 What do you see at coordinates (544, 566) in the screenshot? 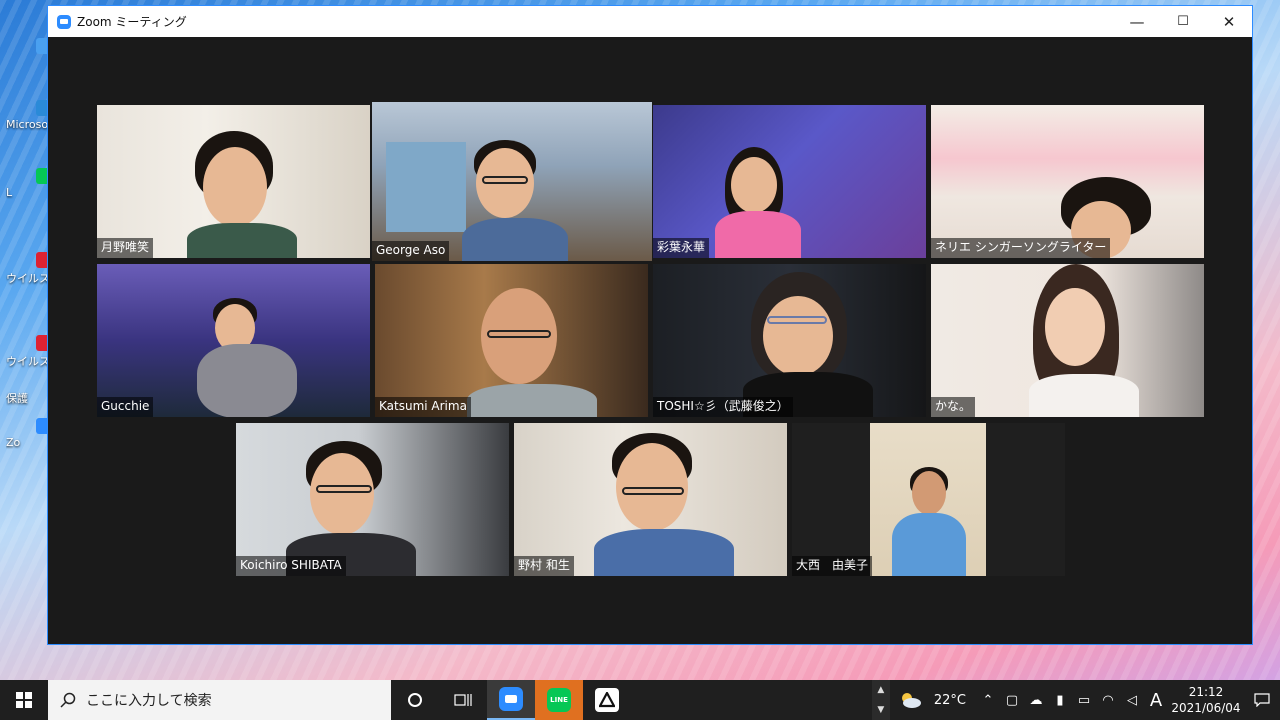
I see `participant-name: 野村 和生` at bounding box center [544, 566].